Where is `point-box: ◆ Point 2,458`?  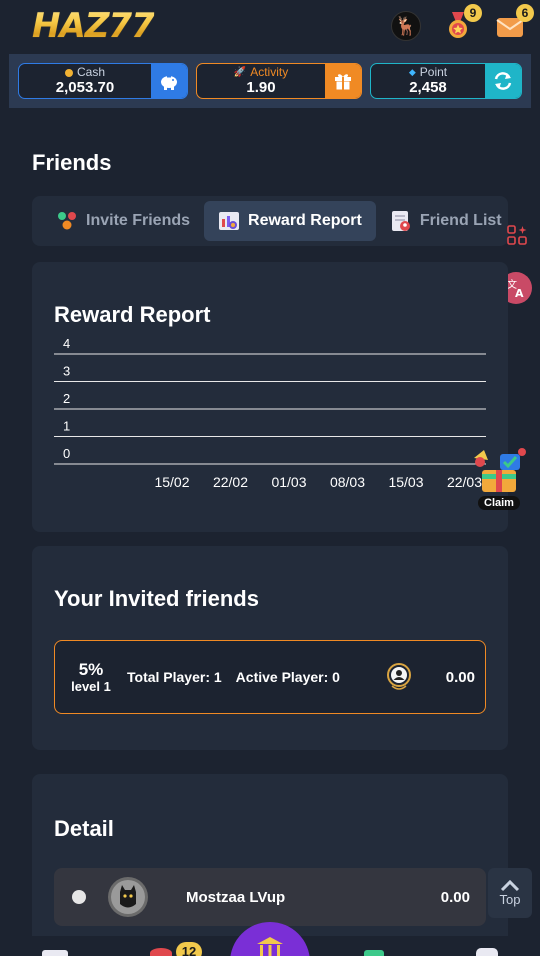
point-box: ◆ Point 2,458 is located at coordinates (446, 81).